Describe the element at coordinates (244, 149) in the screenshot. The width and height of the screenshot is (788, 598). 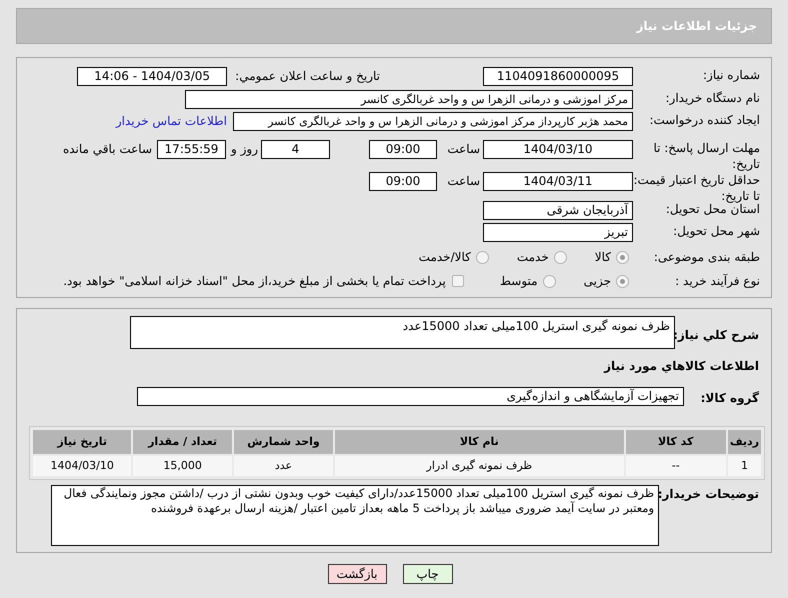
I see `field-label: روز و` at that location.